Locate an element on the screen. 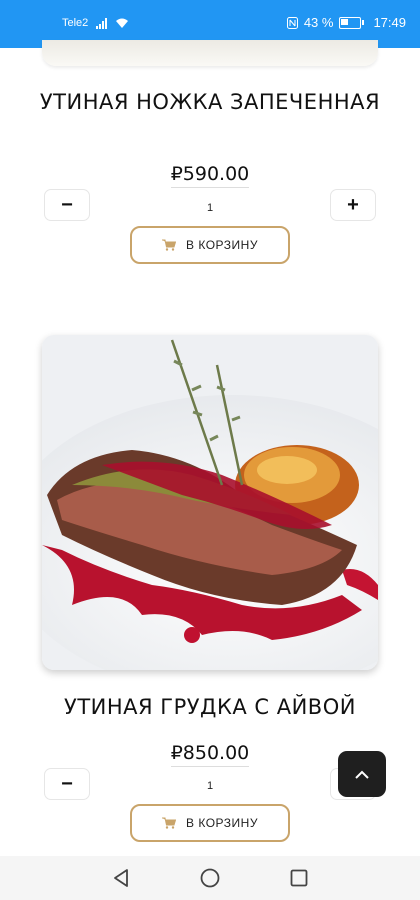  wifi-icon is located at coordinates (122, 23).